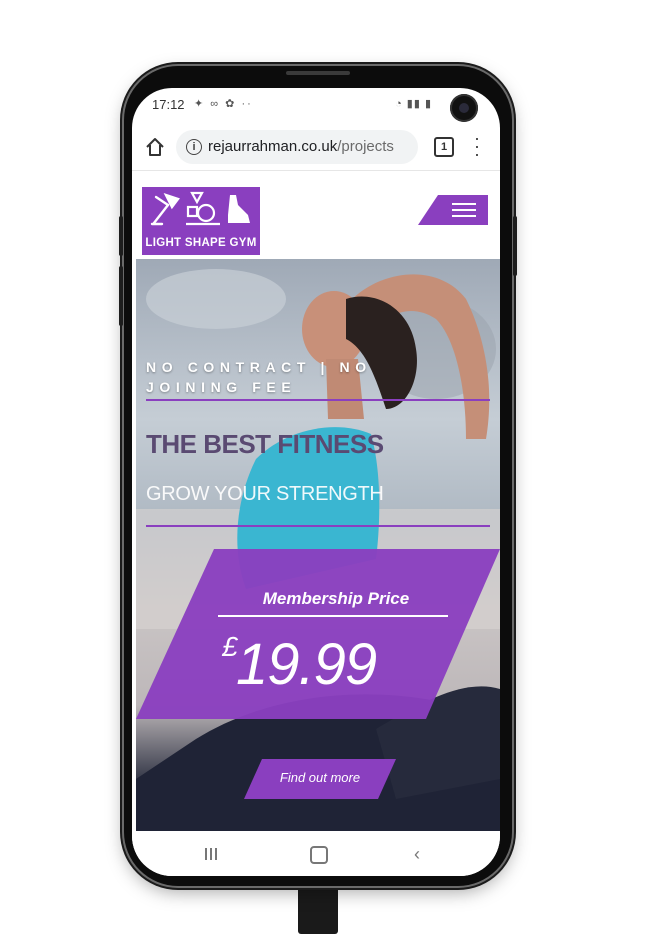 This screenshot has height=934, width=648. Describe the element at coordinates (477, 146) in the screenshot. I see `more-vert-icon: · · ·` at that location.